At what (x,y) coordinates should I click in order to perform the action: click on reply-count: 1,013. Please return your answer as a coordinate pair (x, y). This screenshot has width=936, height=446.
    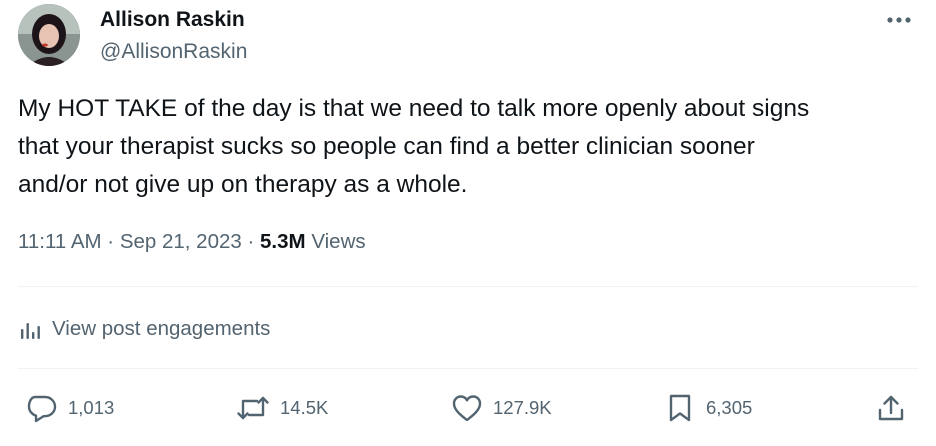
    Looking at the image, I should click on (91, 407).